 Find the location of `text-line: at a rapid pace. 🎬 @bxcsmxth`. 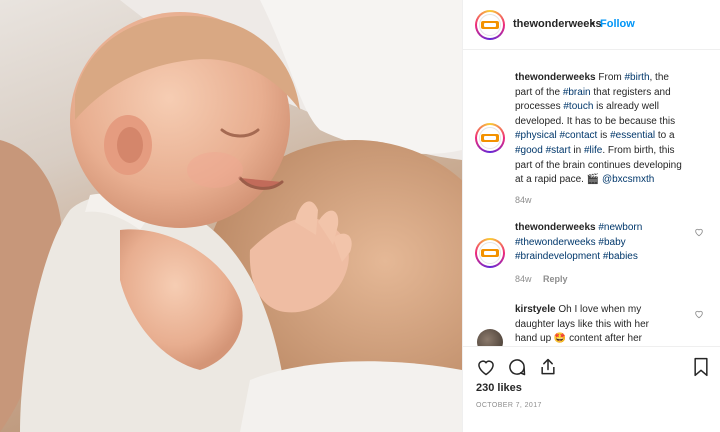

text-line: at a rapid pace. 🎬 @bxcsmxth is located at coordinates (615, 180).